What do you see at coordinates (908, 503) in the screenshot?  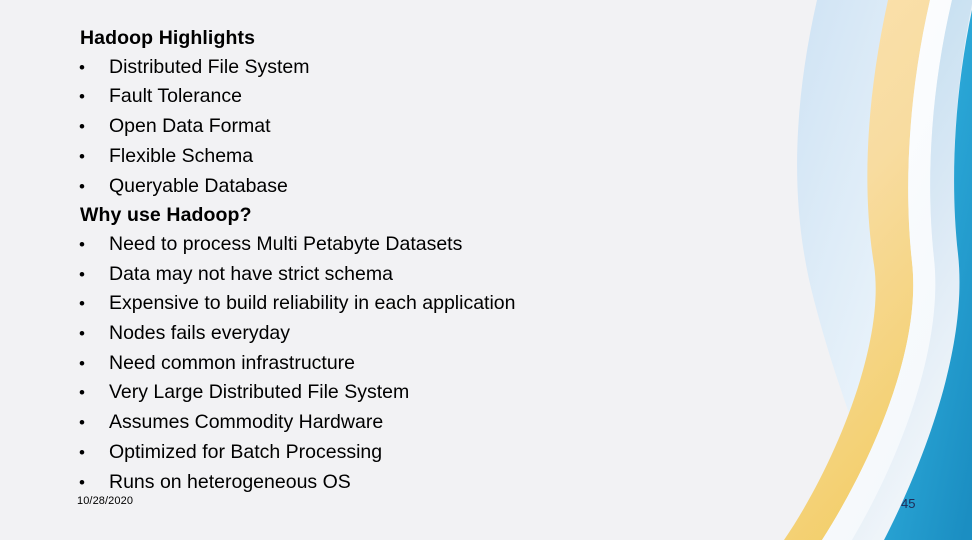 I see `slide-number: 45` at bounding box center [908, 503].